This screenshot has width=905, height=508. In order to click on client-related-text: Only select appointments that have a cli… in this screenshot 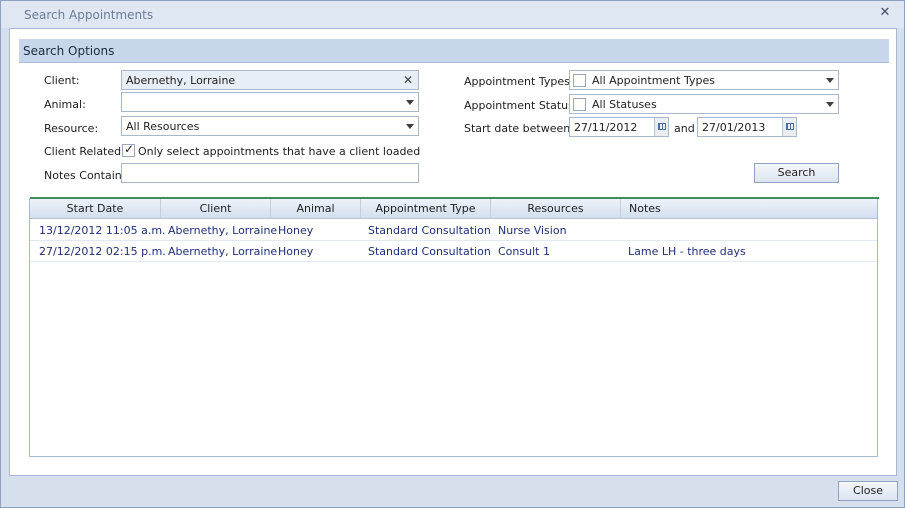, I will do `click(279, 151)`.